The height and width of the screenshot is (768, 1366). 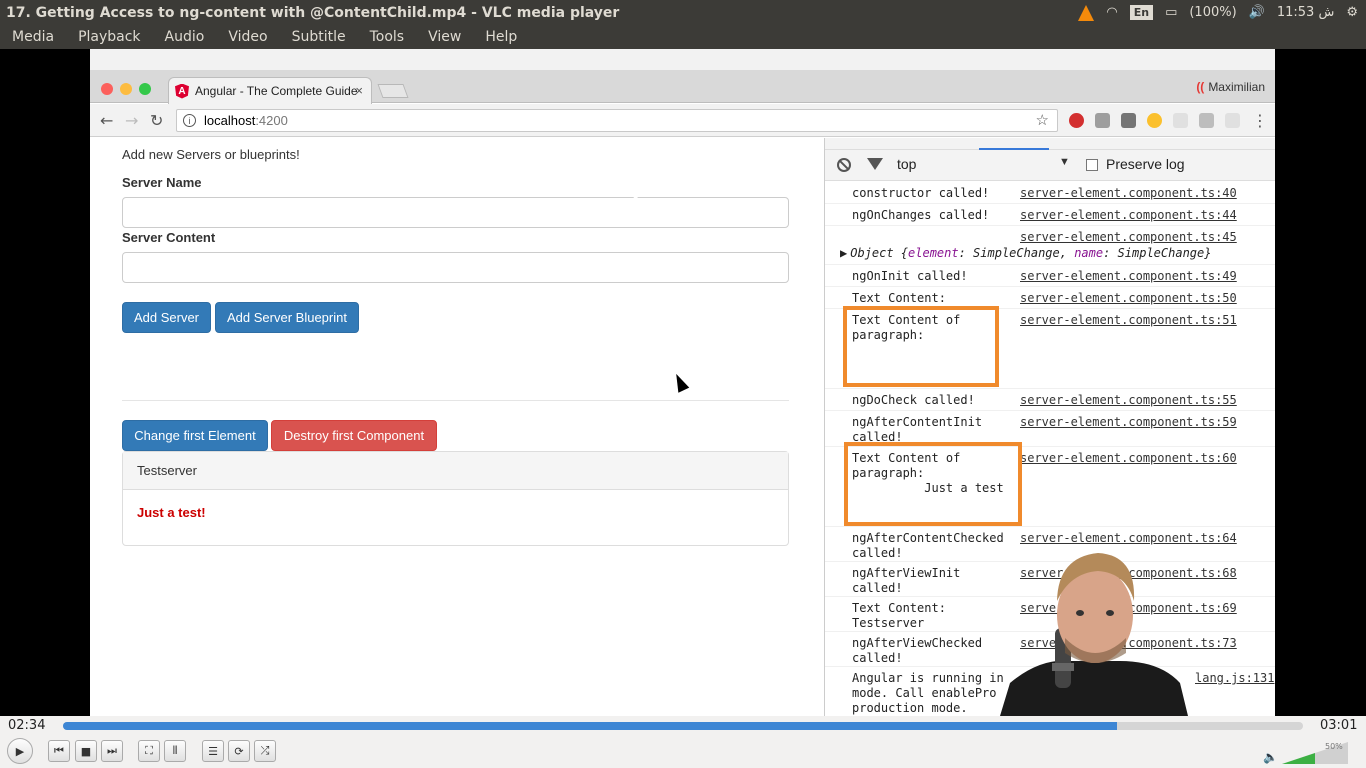 What do you see at coordinates (189, 120) in the screenshot?
I see `site-info-icon: i` at bounding box center [189, 120].